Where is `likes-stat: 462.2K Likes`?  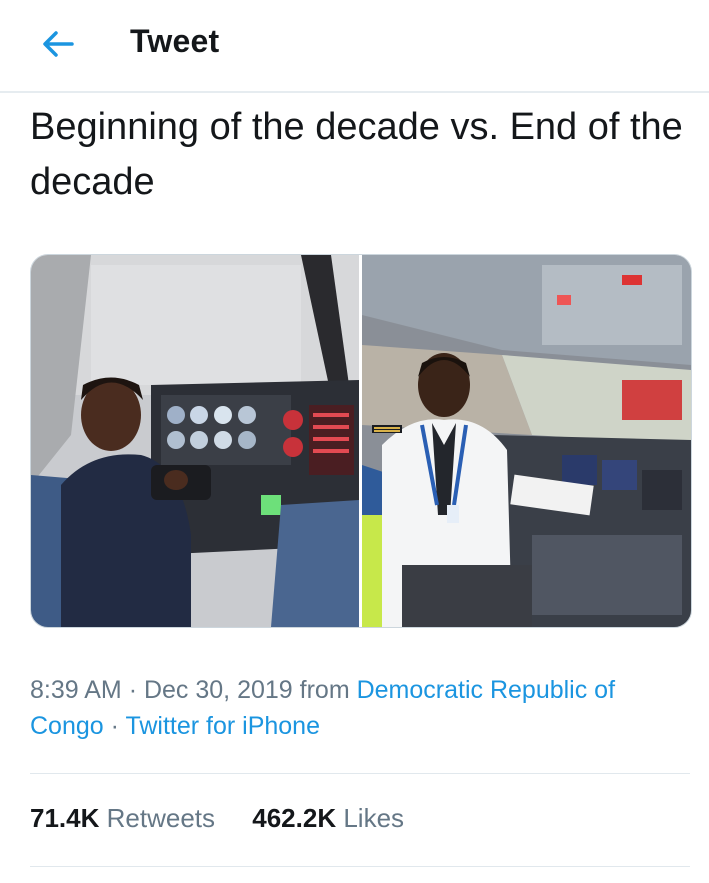 likes-stat: 462.2K Likes is located at coordinates (328, 818).